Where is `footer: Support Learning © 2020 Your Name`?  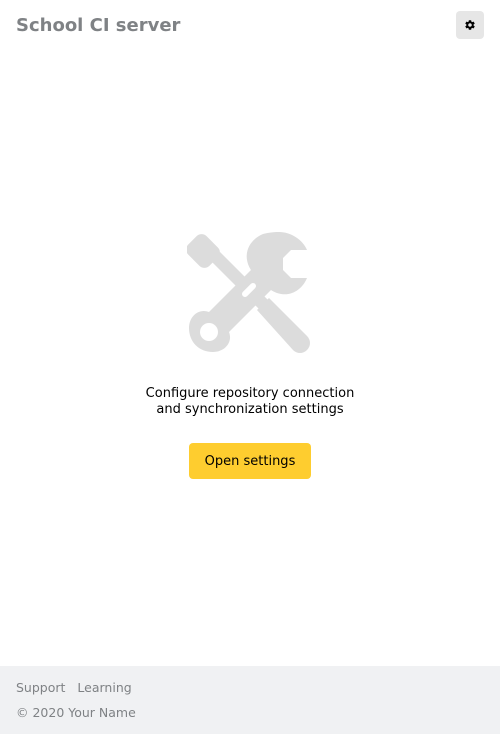
footer: Support Learning © 2020 Your Name is located at coordinates (250, 700).